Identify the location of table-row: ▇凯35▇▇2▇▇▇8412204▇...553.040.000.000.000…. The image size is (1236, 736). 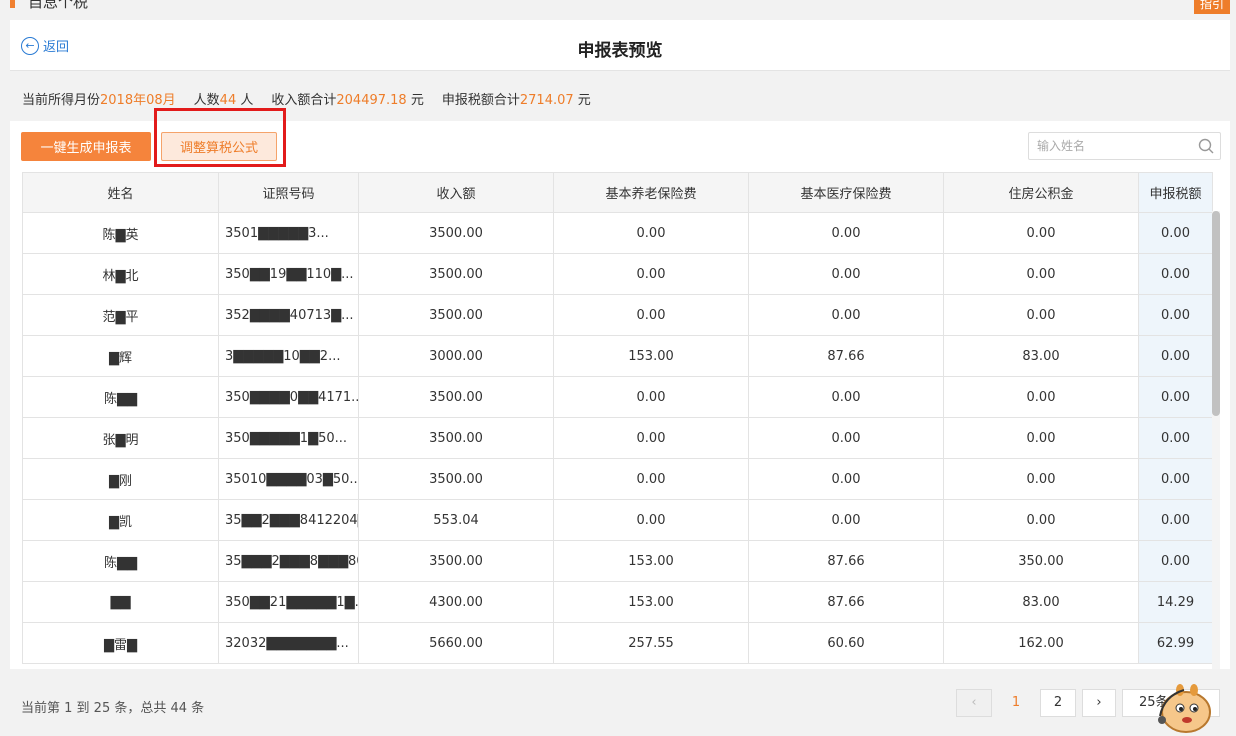
(617, 520).